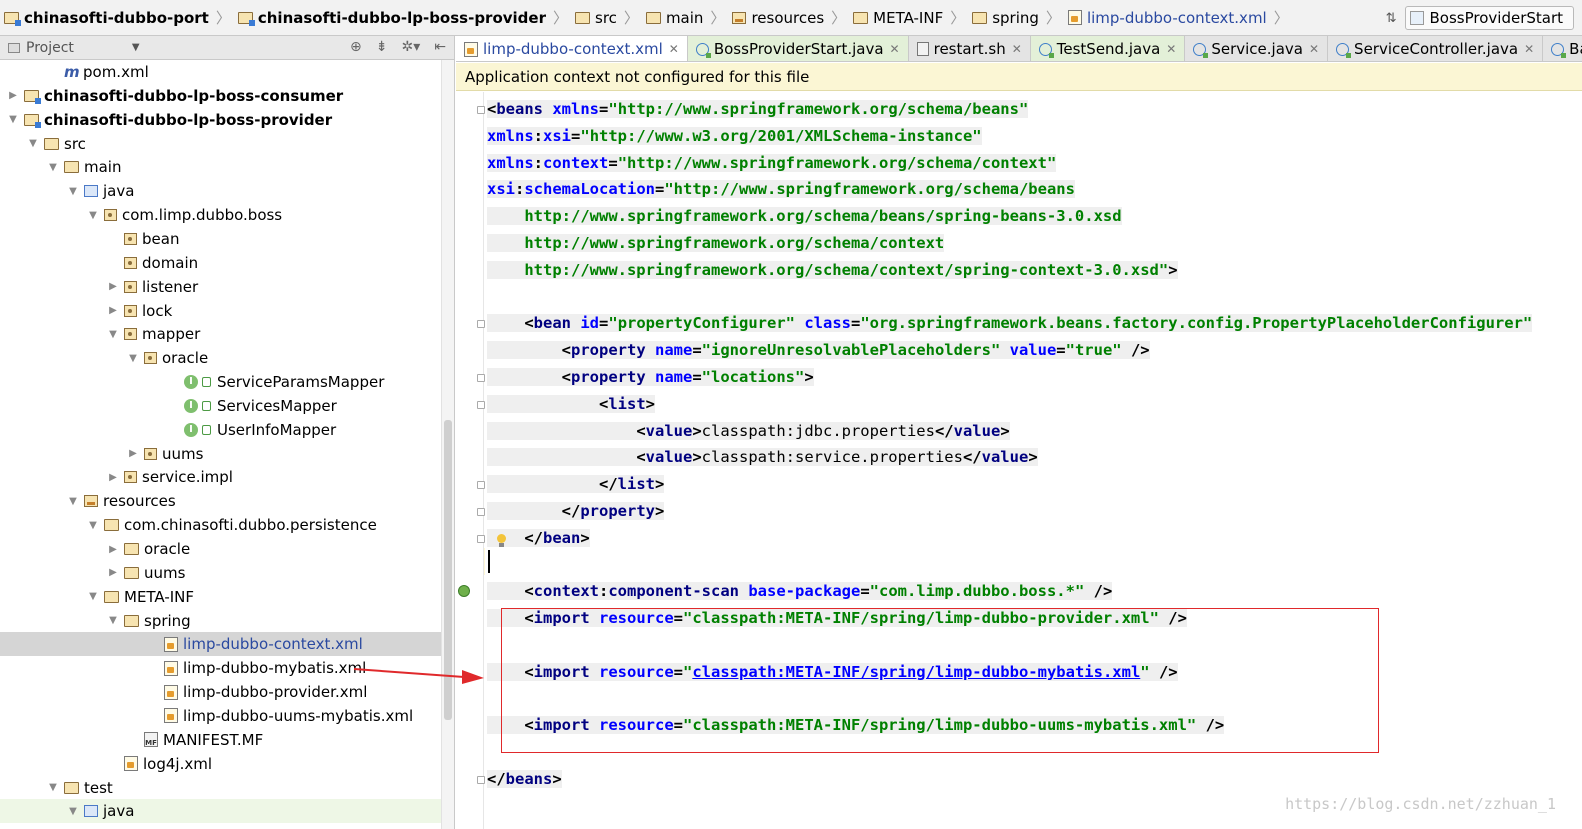  I want to click on spring-bean-gutter-icon, so click(464, 591).